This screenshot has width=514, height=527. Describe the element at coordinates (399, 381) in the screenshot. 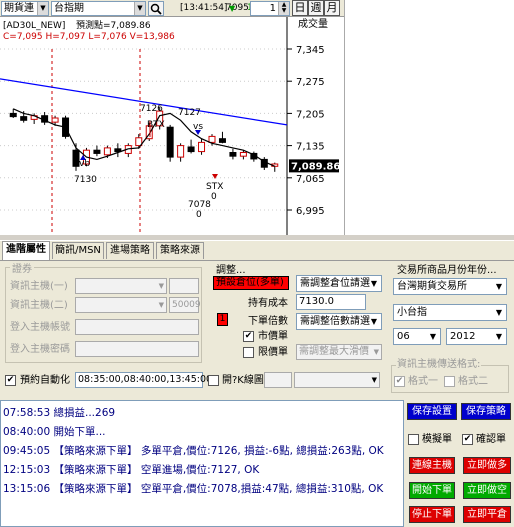

I see `format1-checkbox: ✔` at that location.